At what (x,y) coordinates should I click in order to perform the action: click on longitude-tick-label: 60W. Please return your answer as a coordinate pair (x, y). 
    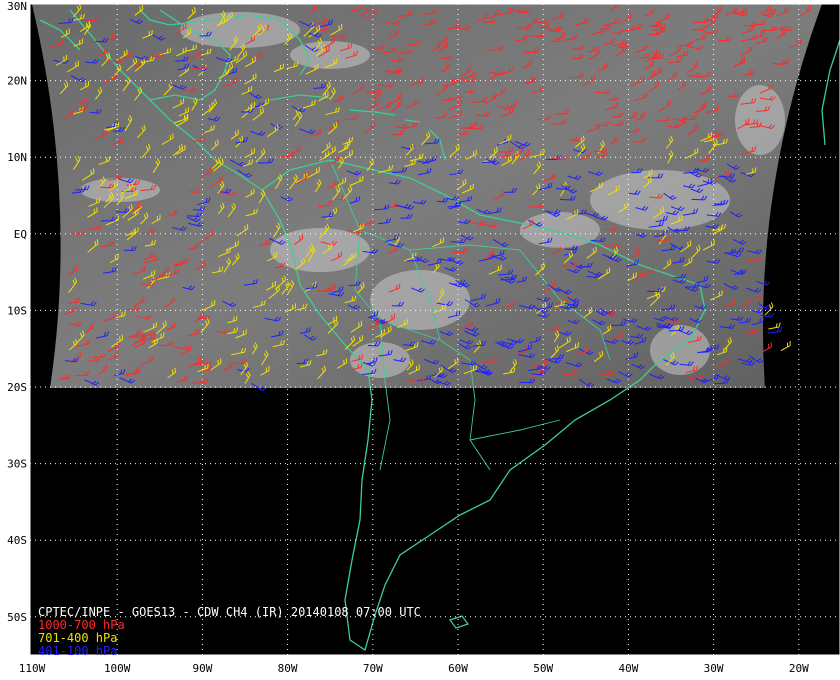
    Looking at the image, I should click on (458, 668).